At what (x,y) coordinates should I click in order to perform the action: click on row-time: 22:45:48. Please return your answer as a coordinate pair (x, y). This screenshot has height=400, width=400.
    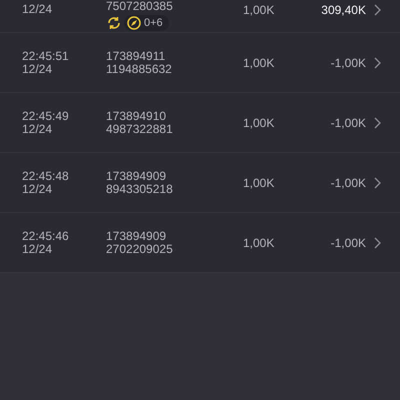
    Looking at the image, I should click on (46, 176).